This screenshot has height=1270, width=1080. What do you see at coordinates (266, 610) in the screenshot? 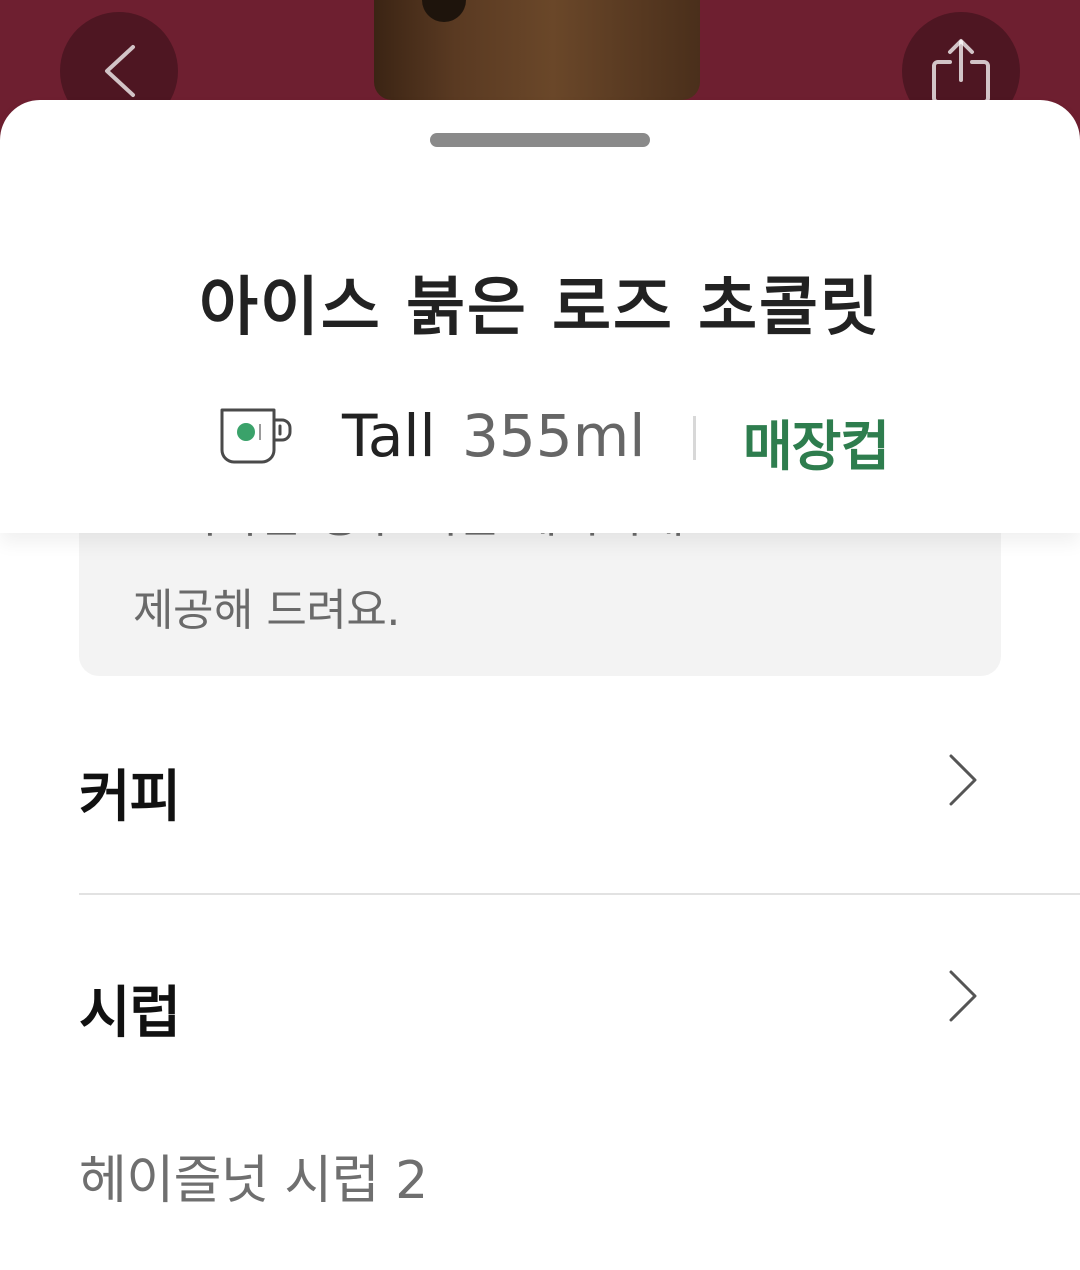
I see `description-text: 제공해 드려요.` at bounding box center [266, 610].